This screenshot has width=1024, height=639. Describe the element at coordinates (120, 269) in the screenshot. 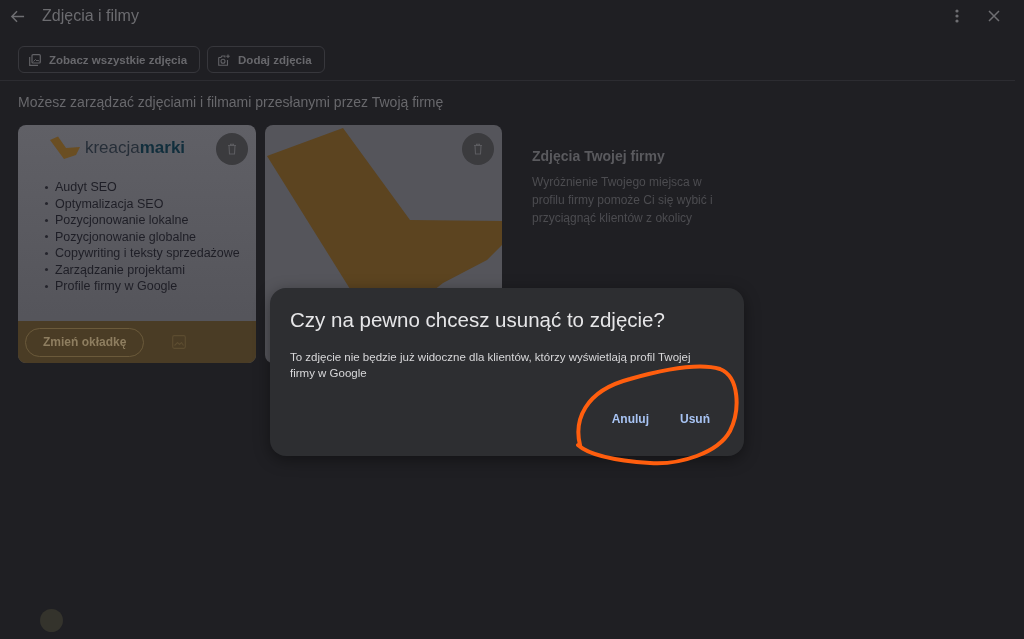

I see `service-item: Zarządzanie projektami` at that location.